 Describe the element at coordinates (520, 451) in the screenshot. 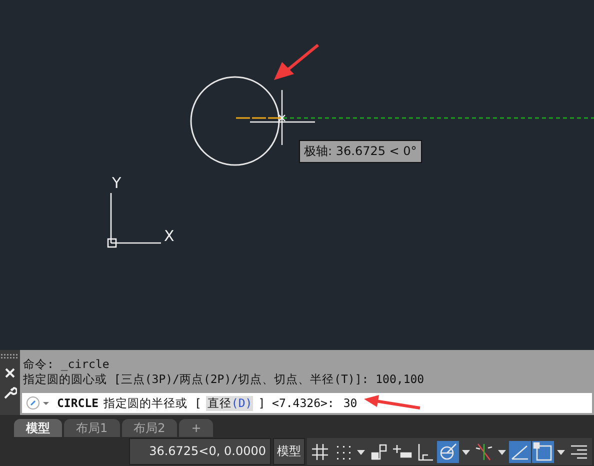

I see `angle-icon` at that location.